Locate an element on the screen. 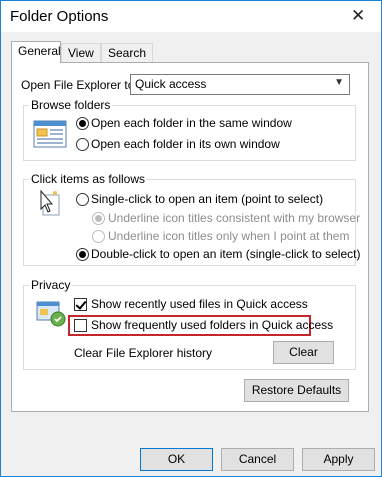 The image size is (382, 477). privacy-title: Privacy is located at coordinates (51, 285).